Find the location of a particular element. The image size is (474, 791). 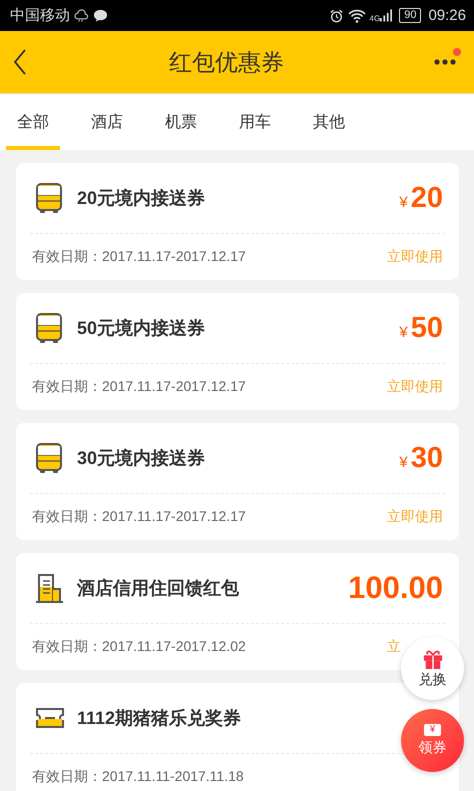

cloud-icon is located at coordinates (81, 15).